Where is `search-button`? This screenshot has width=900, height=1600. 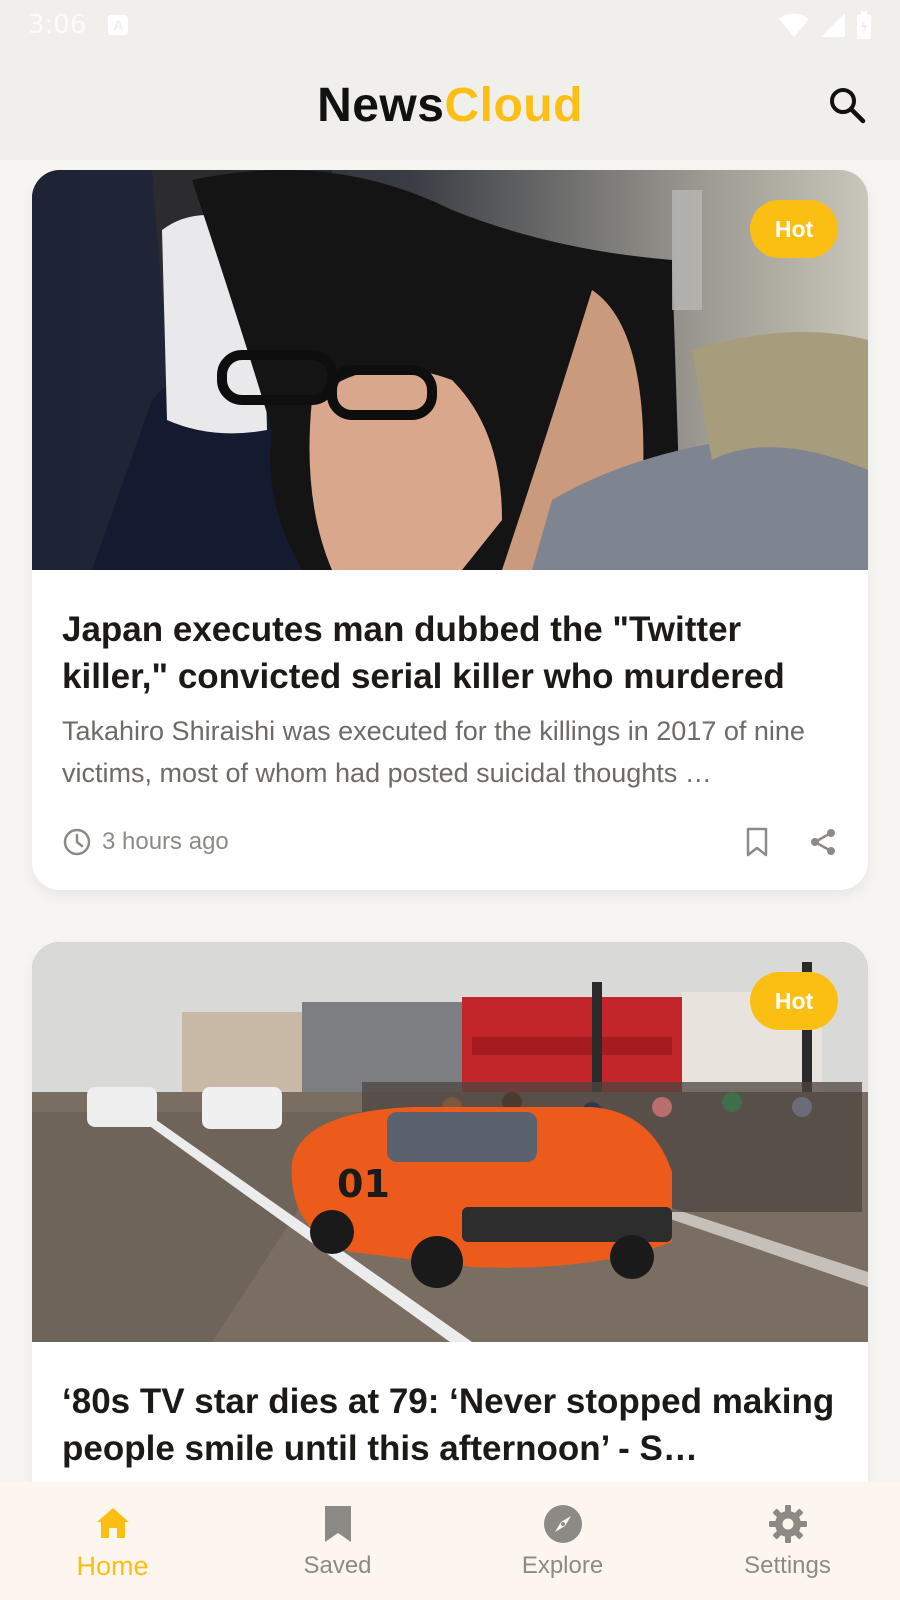 search-button is located at coordinates (847, 105).